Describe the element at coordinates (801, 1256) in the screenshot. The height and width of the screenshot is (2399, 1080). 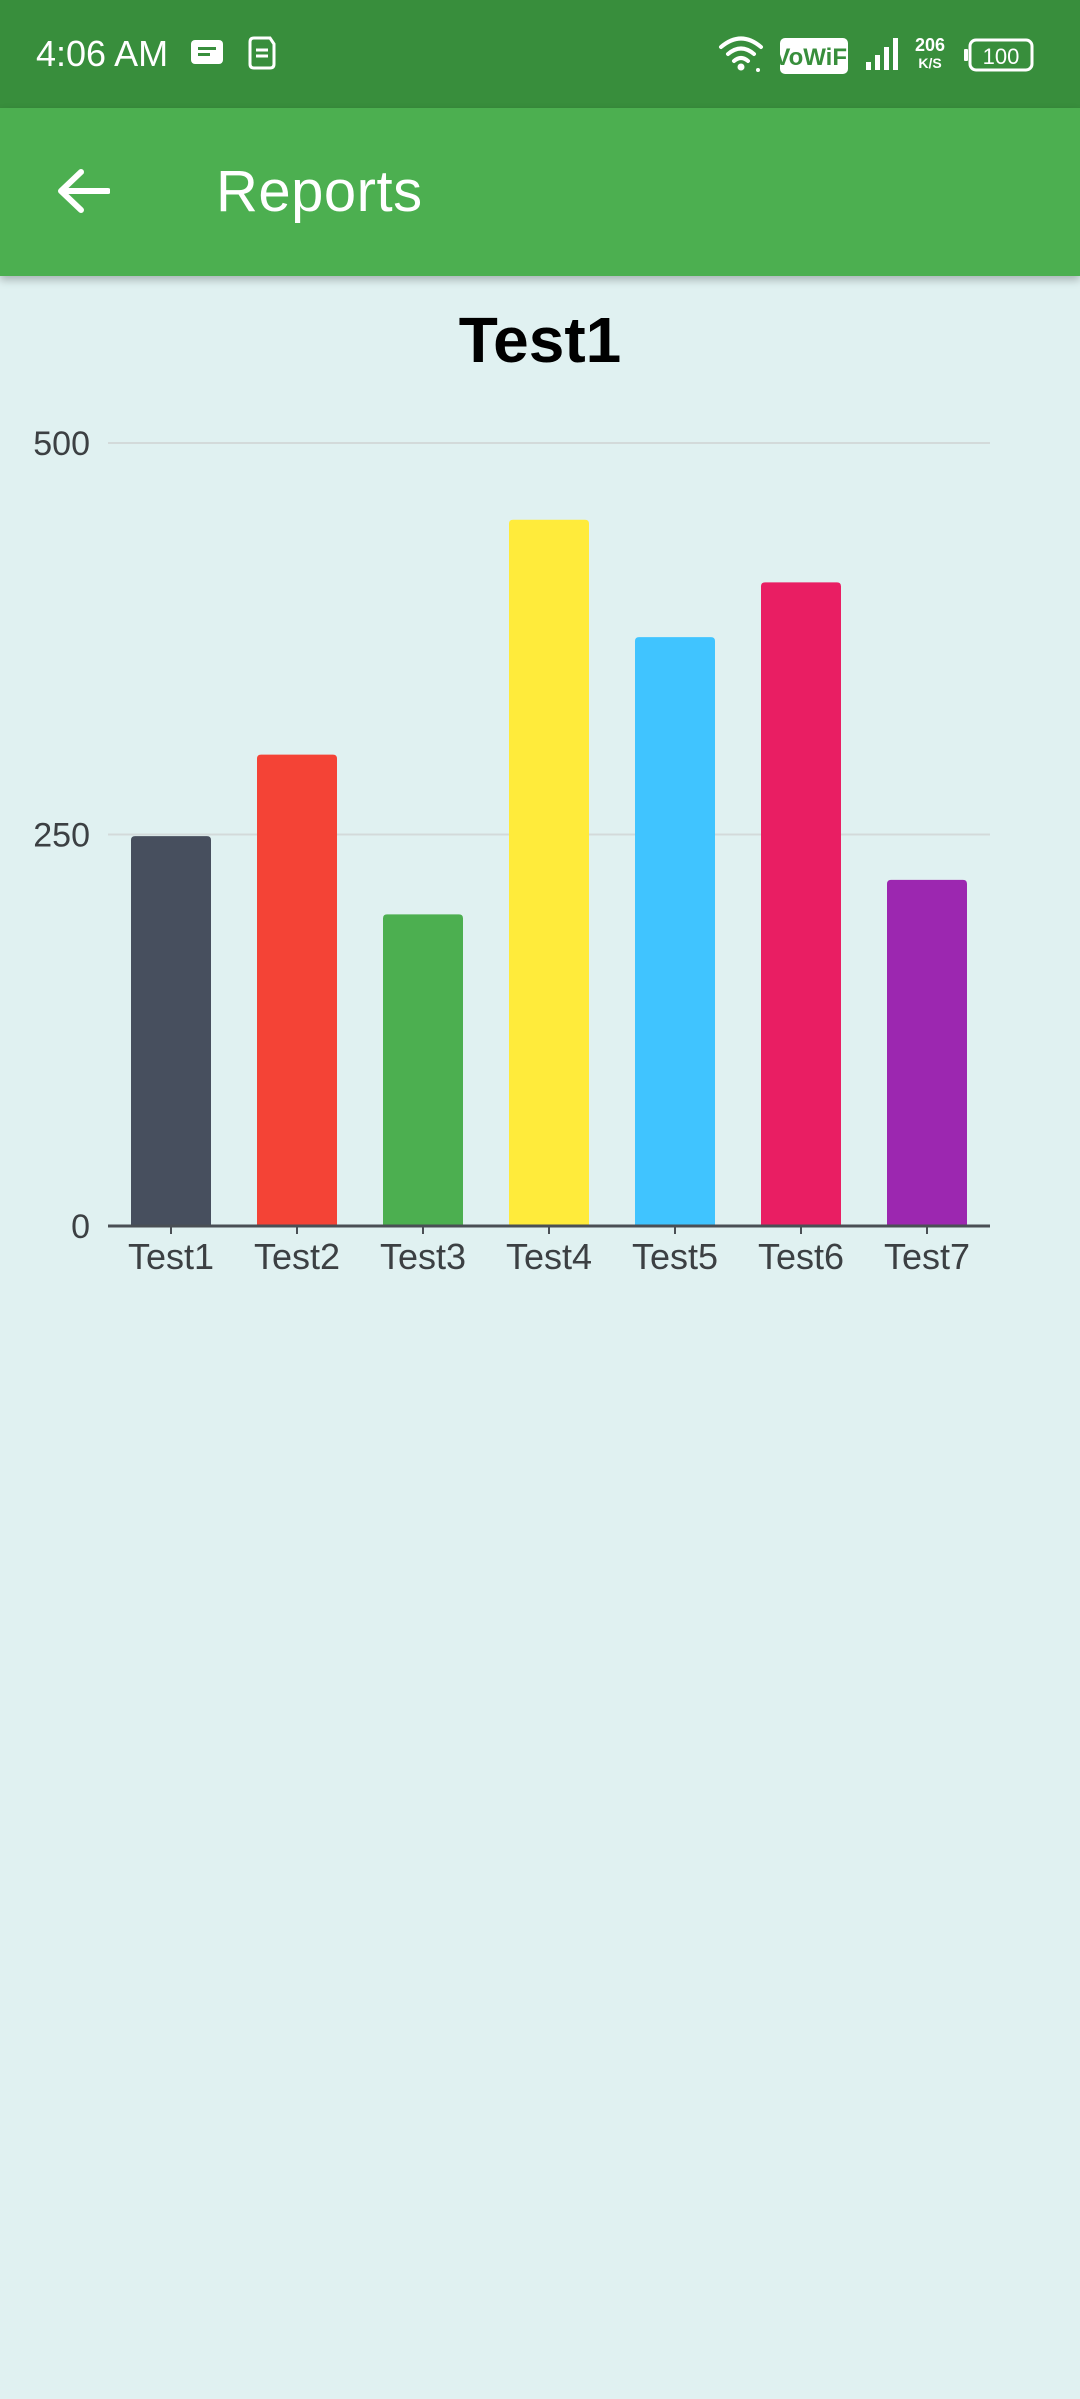
I see `x-tick-label: Test6` at that location.